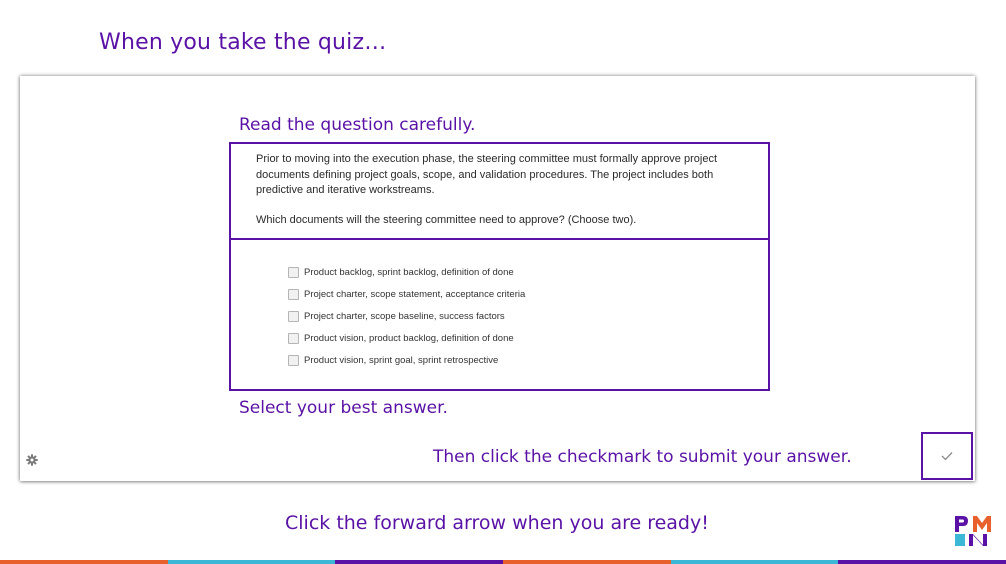 The image size is (1006, 564). Describe the element at coordinates (343, 408) in the screenshot. I see `select-answer-hint: Select your best answer.` at that location.